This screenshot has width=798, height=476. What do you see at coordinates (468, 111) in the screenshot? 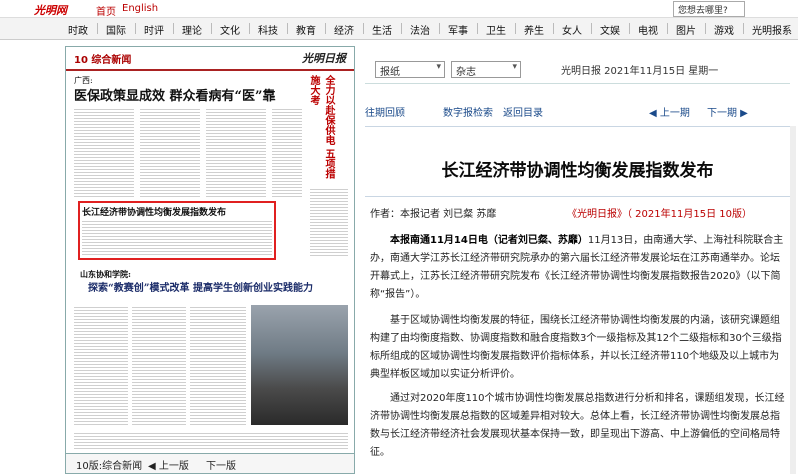
I see `search-link: 数字报检索` at bounding box center [468, 111].